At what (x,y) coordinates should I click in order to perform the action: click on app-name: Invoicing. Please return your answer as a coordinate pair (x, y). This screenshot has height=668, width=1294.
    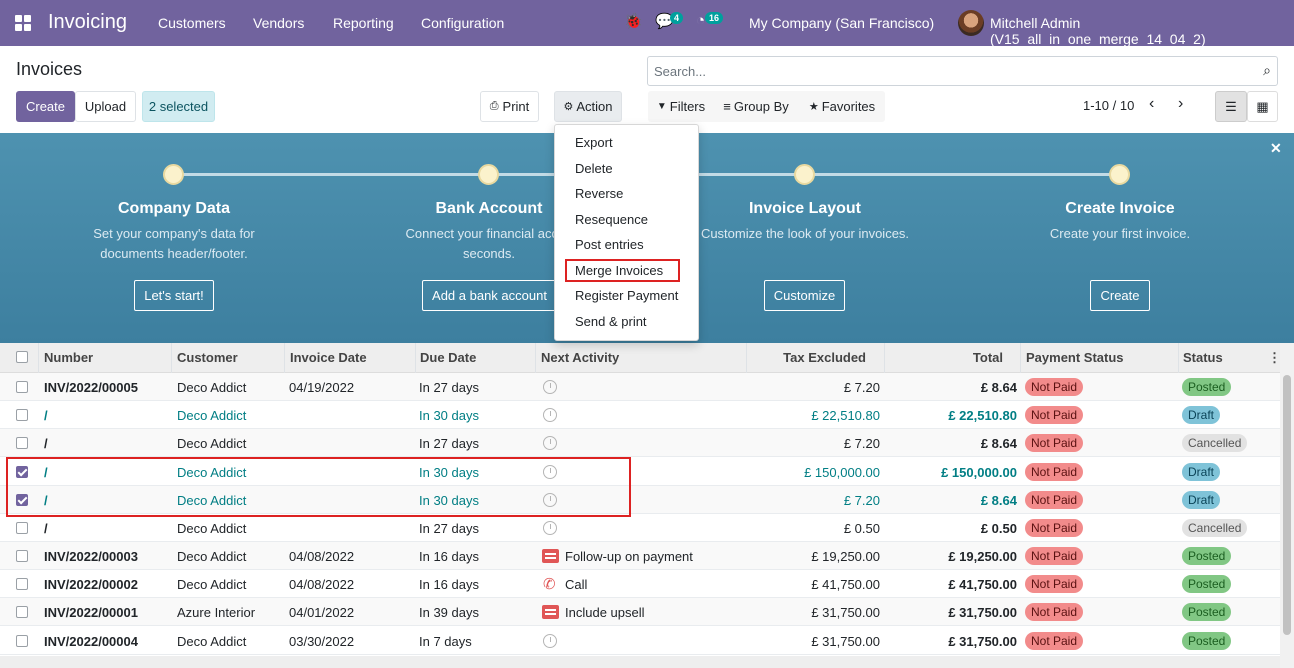
    Looking at the image, I should click on (87, 22).